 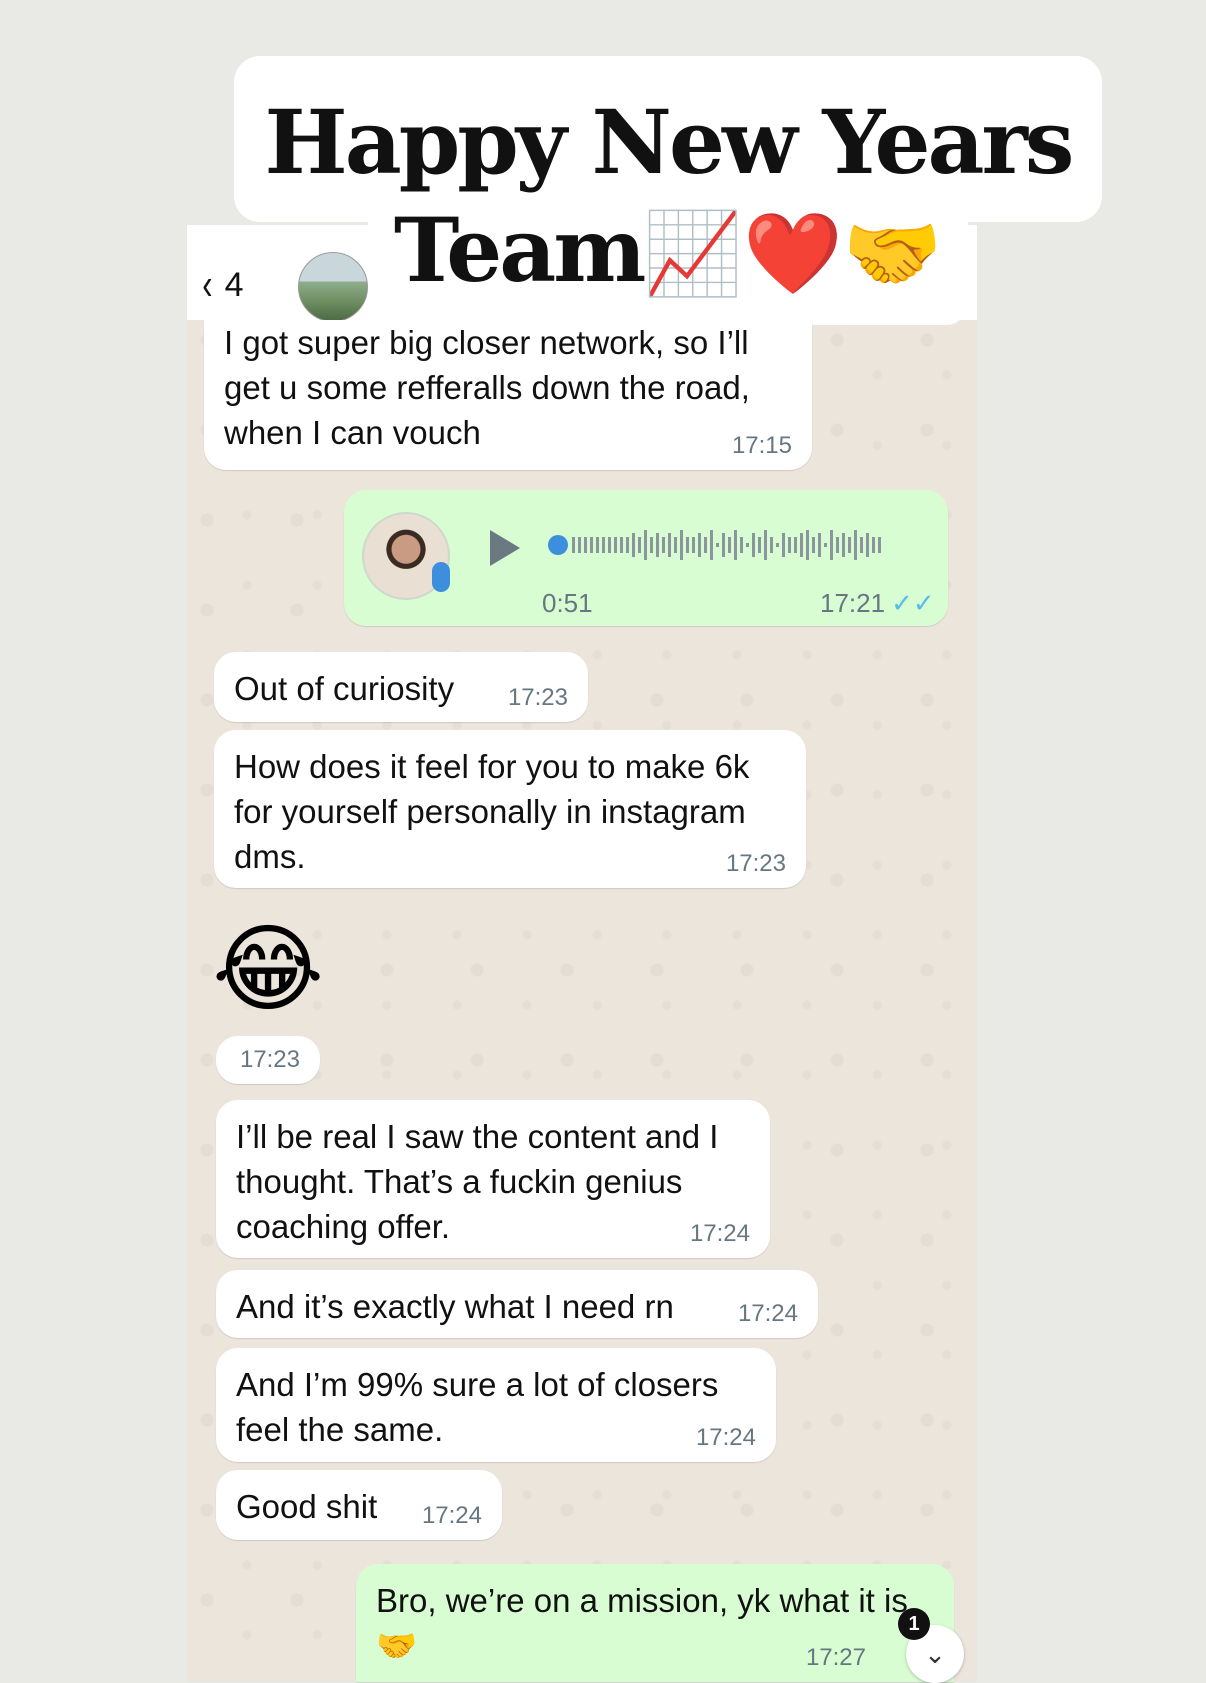 What do you see at coordinates (669, 142) in the screenshot?
I see `title-line-1: Happy New Years` at bounding box center [669, 142].